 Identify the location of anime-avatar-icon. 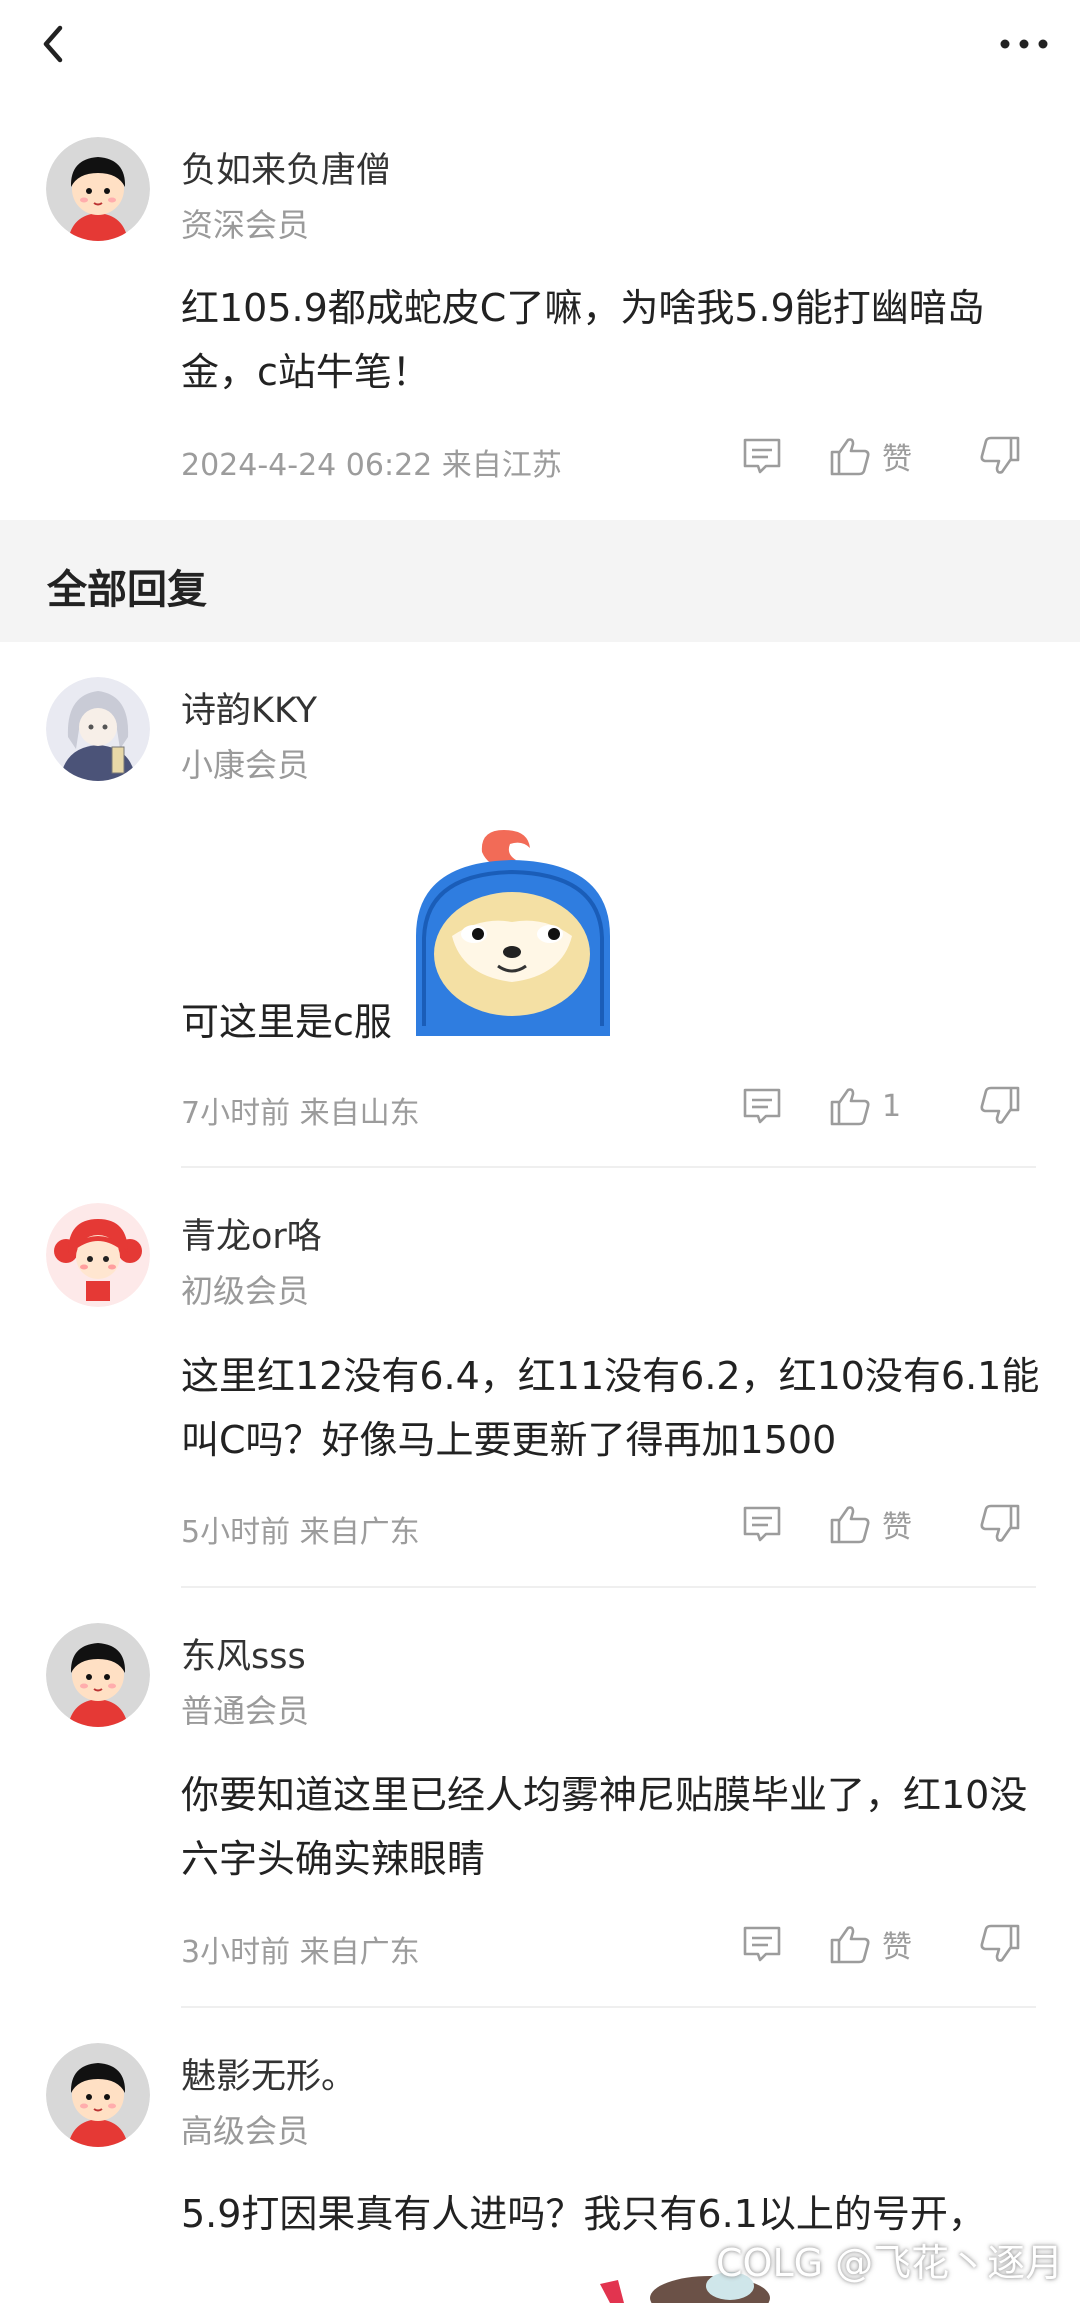
(98, 729).